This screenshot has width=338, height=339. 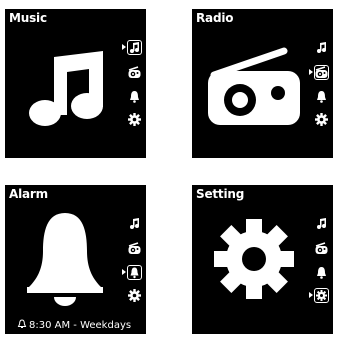 I want to click on screen-title: Setting, so click(x=220, y=194).